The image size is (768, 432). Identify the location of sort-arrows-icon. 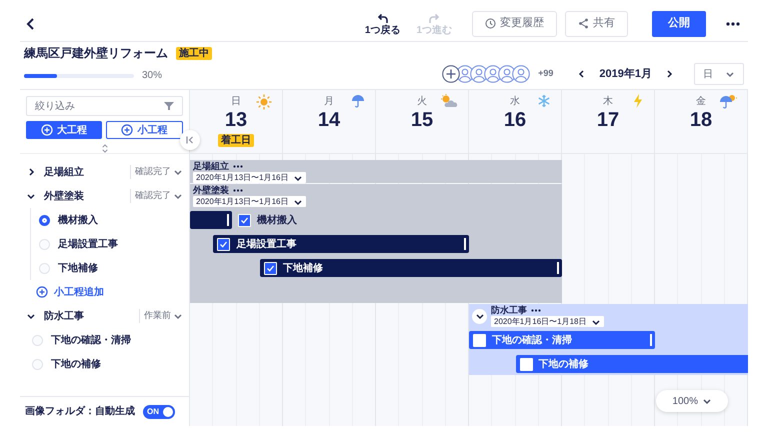
(104, 148).